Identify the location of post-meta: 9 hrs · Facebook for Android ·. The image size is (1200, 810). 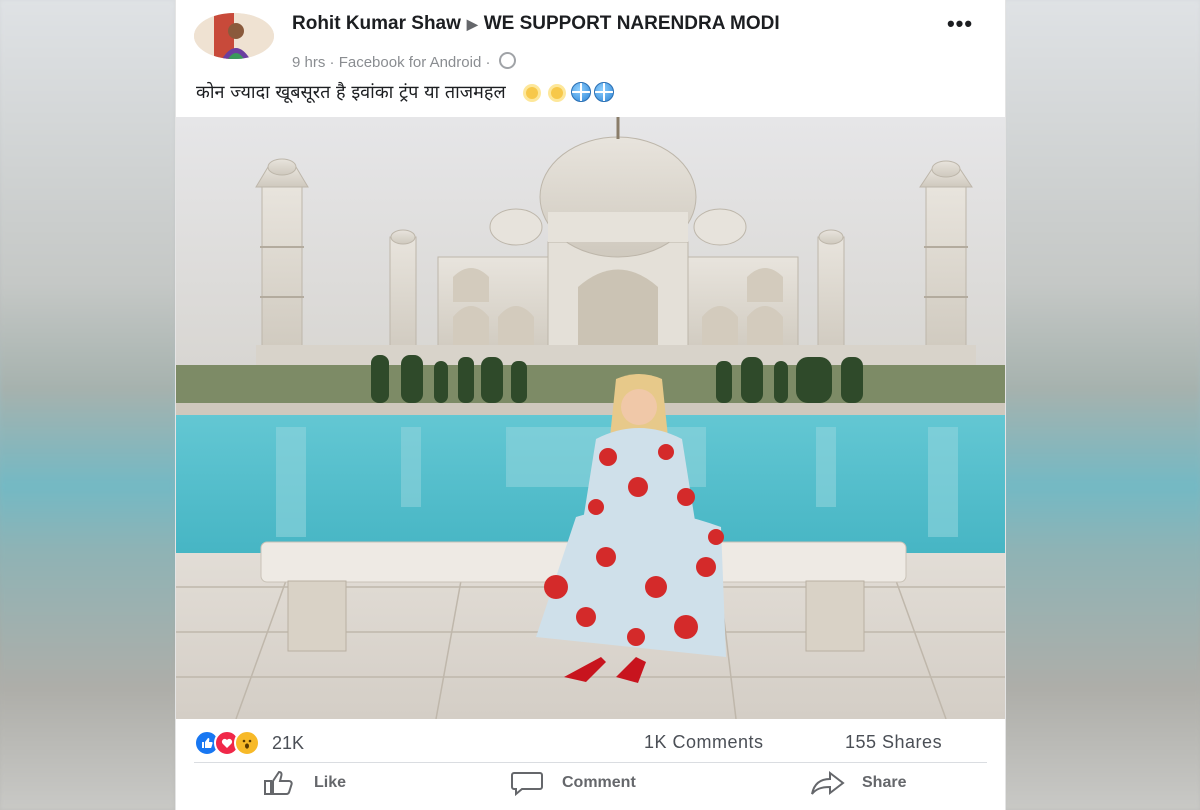
(404, 61).